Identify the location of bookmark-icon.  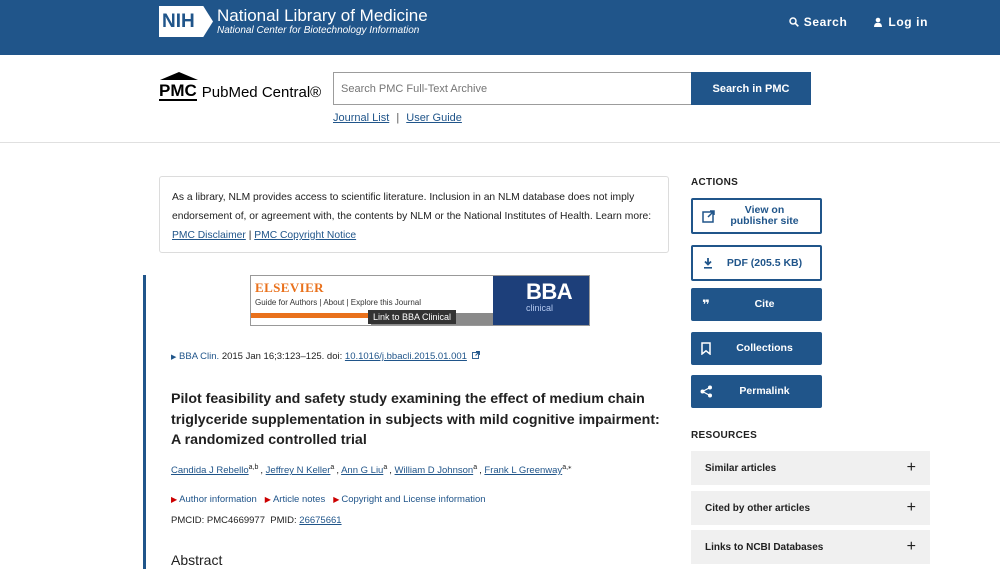
(706, 348).